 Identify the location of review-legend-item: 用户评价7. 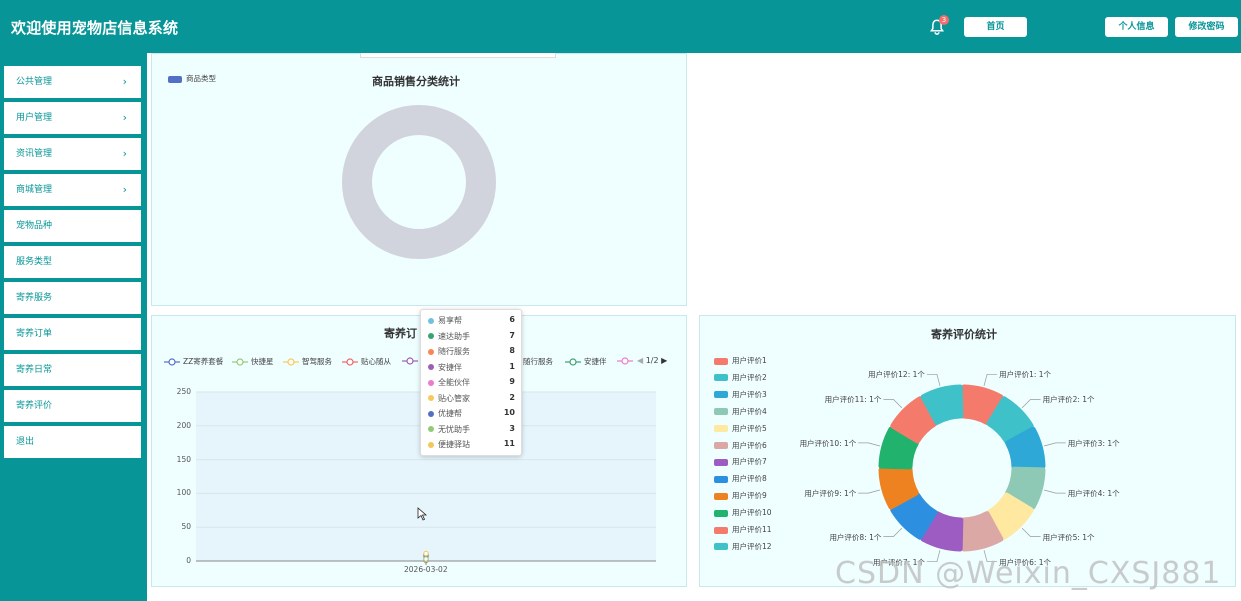
(740, 461).